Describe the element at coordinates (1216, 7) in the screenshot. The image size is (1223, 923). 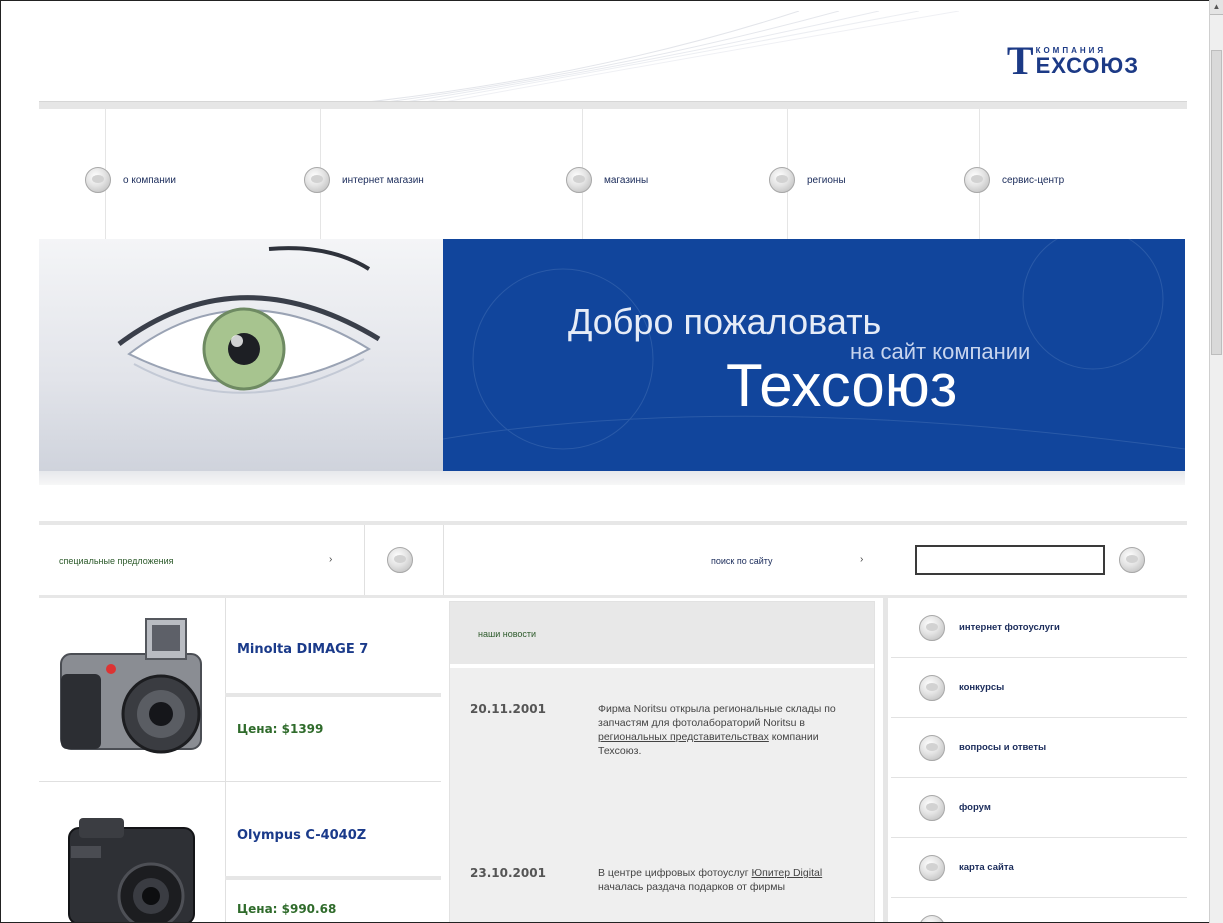
I see `scroll-up-arrow-icon: ▲` at that location.